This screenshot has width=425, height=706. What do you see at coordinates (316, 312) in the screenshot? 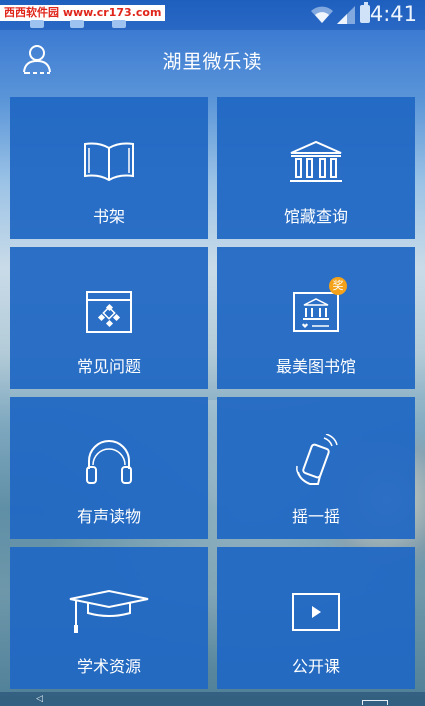
I see `beautiful-library-icon` at bounding box center [316, 312].